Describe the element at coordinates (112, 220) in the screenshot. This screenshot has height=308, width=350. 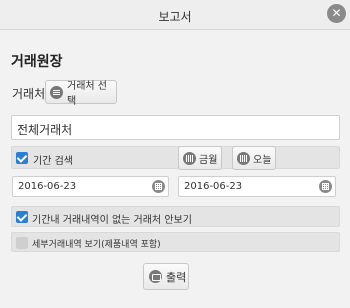
I see `exclude-no-trades-label: 기간내 거래내역이 없는 거래처 안보기` at that location.